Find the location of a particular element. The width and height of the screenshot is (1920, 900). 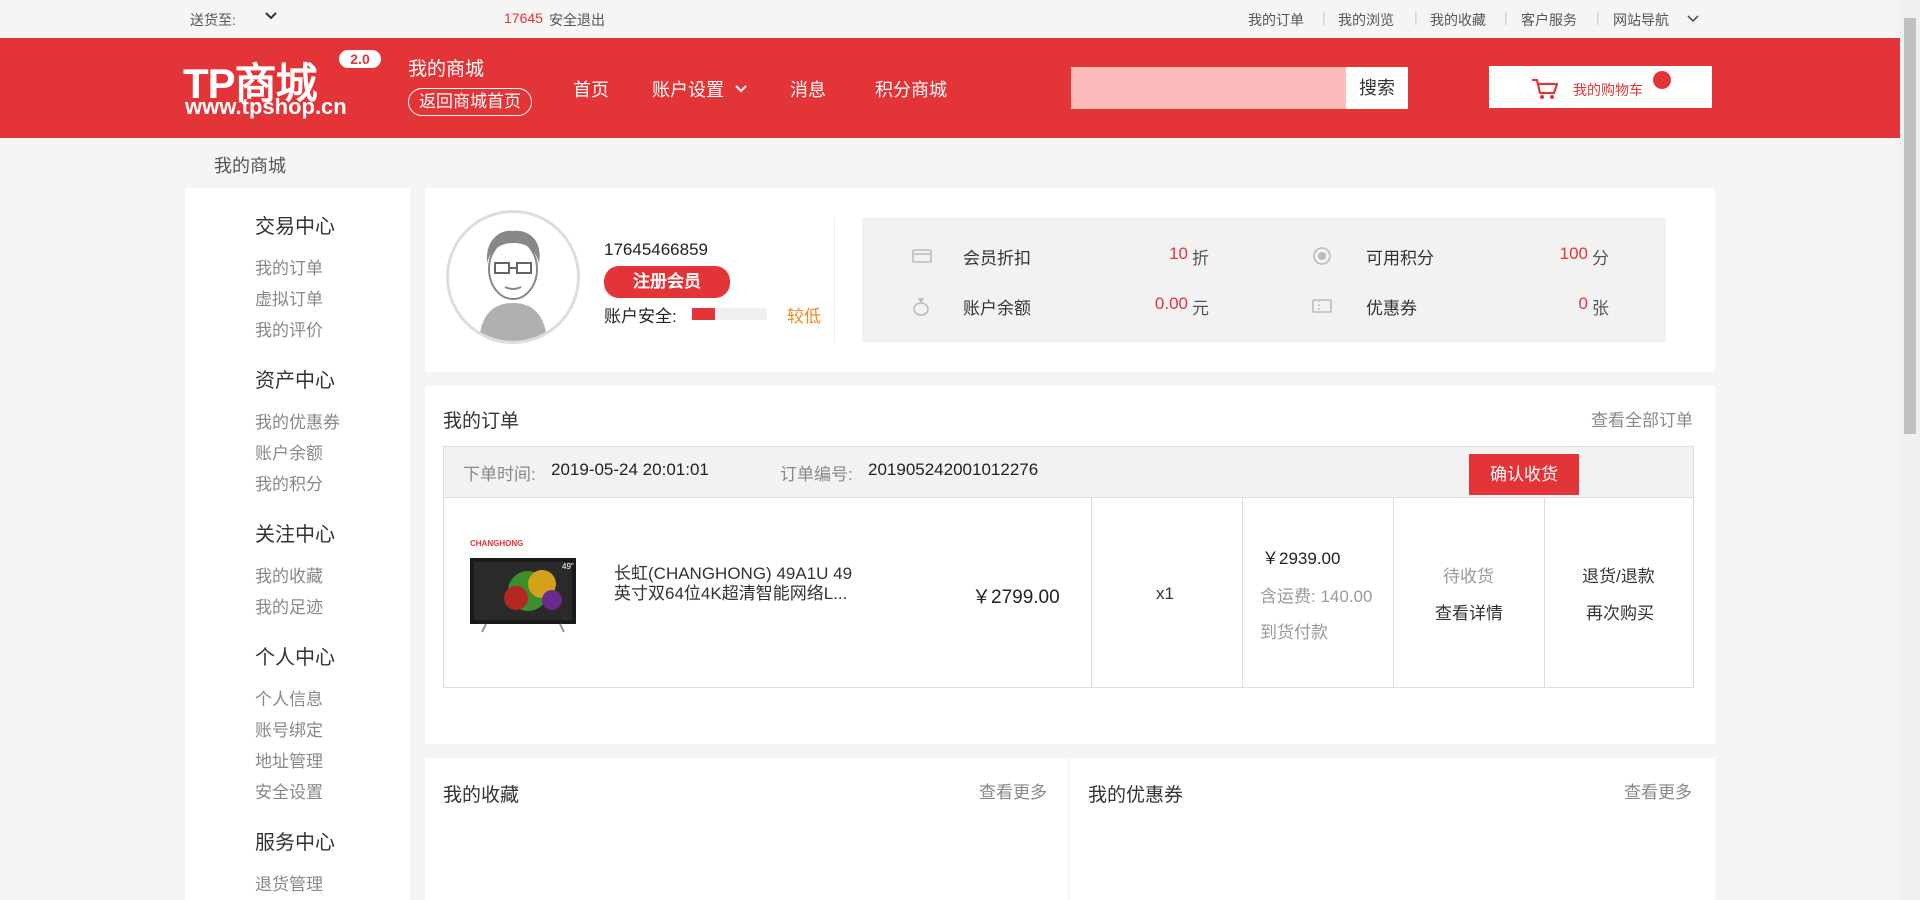

order-status: 待收货 is located at coordinates (1468, 576).